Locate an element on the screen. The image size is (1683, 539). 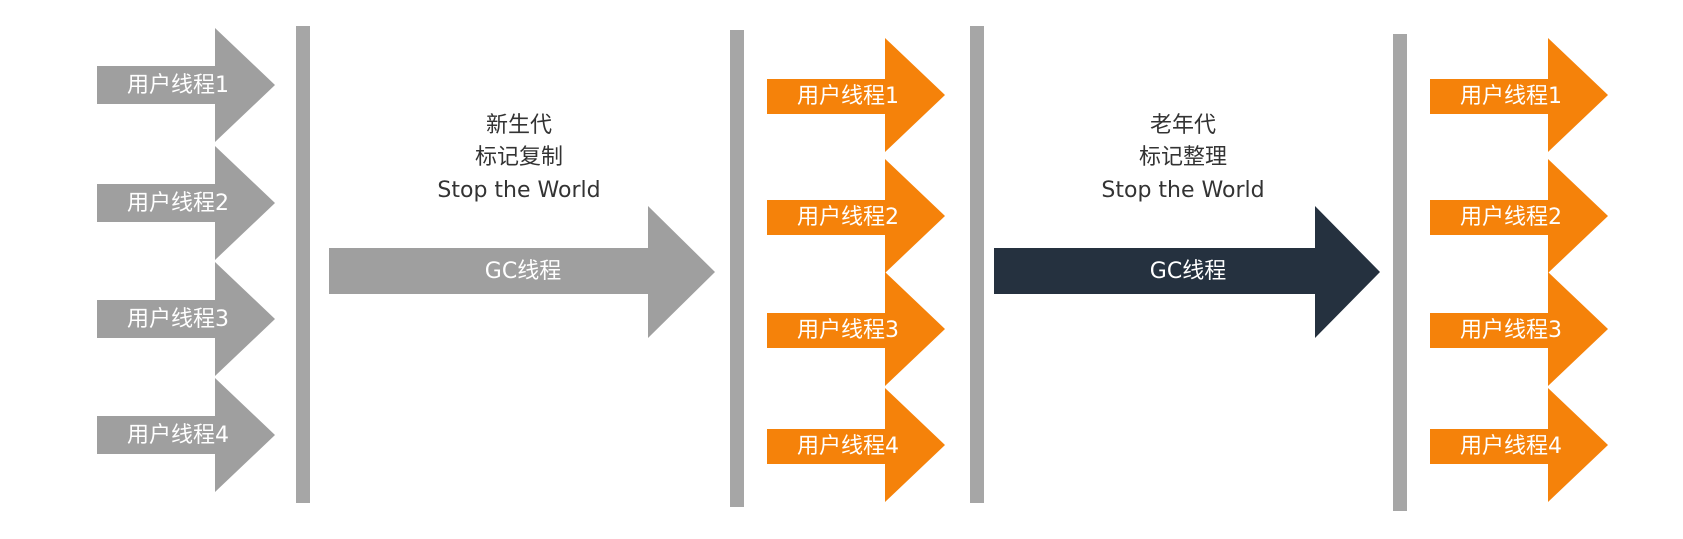
phase-title: 老年代 is located at coordinates (1183, 125).